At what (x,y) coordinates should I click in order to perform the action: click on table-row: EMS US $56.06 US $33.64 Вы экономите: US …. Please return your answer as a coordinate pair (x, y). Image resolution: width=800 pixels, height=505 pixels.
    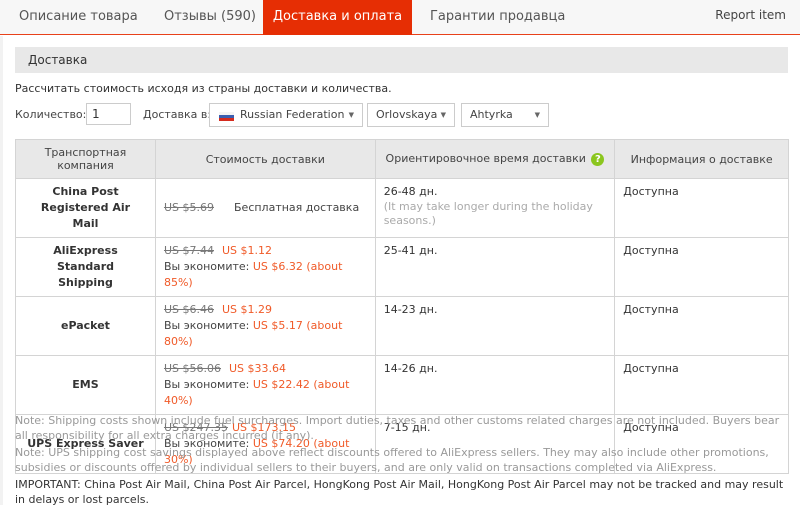
    Looking at the image, I should click on (402, 385).